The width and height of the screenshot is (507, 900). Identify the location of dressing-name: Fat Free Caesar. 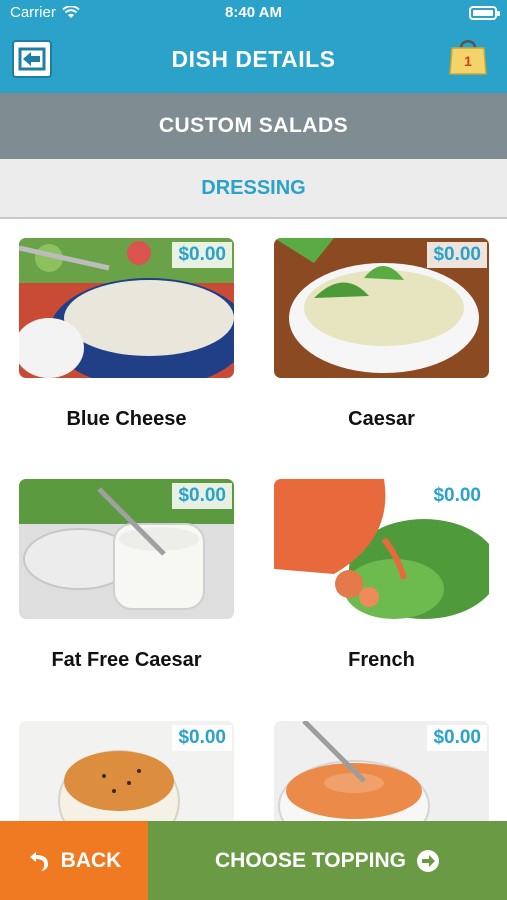
(126, 660).